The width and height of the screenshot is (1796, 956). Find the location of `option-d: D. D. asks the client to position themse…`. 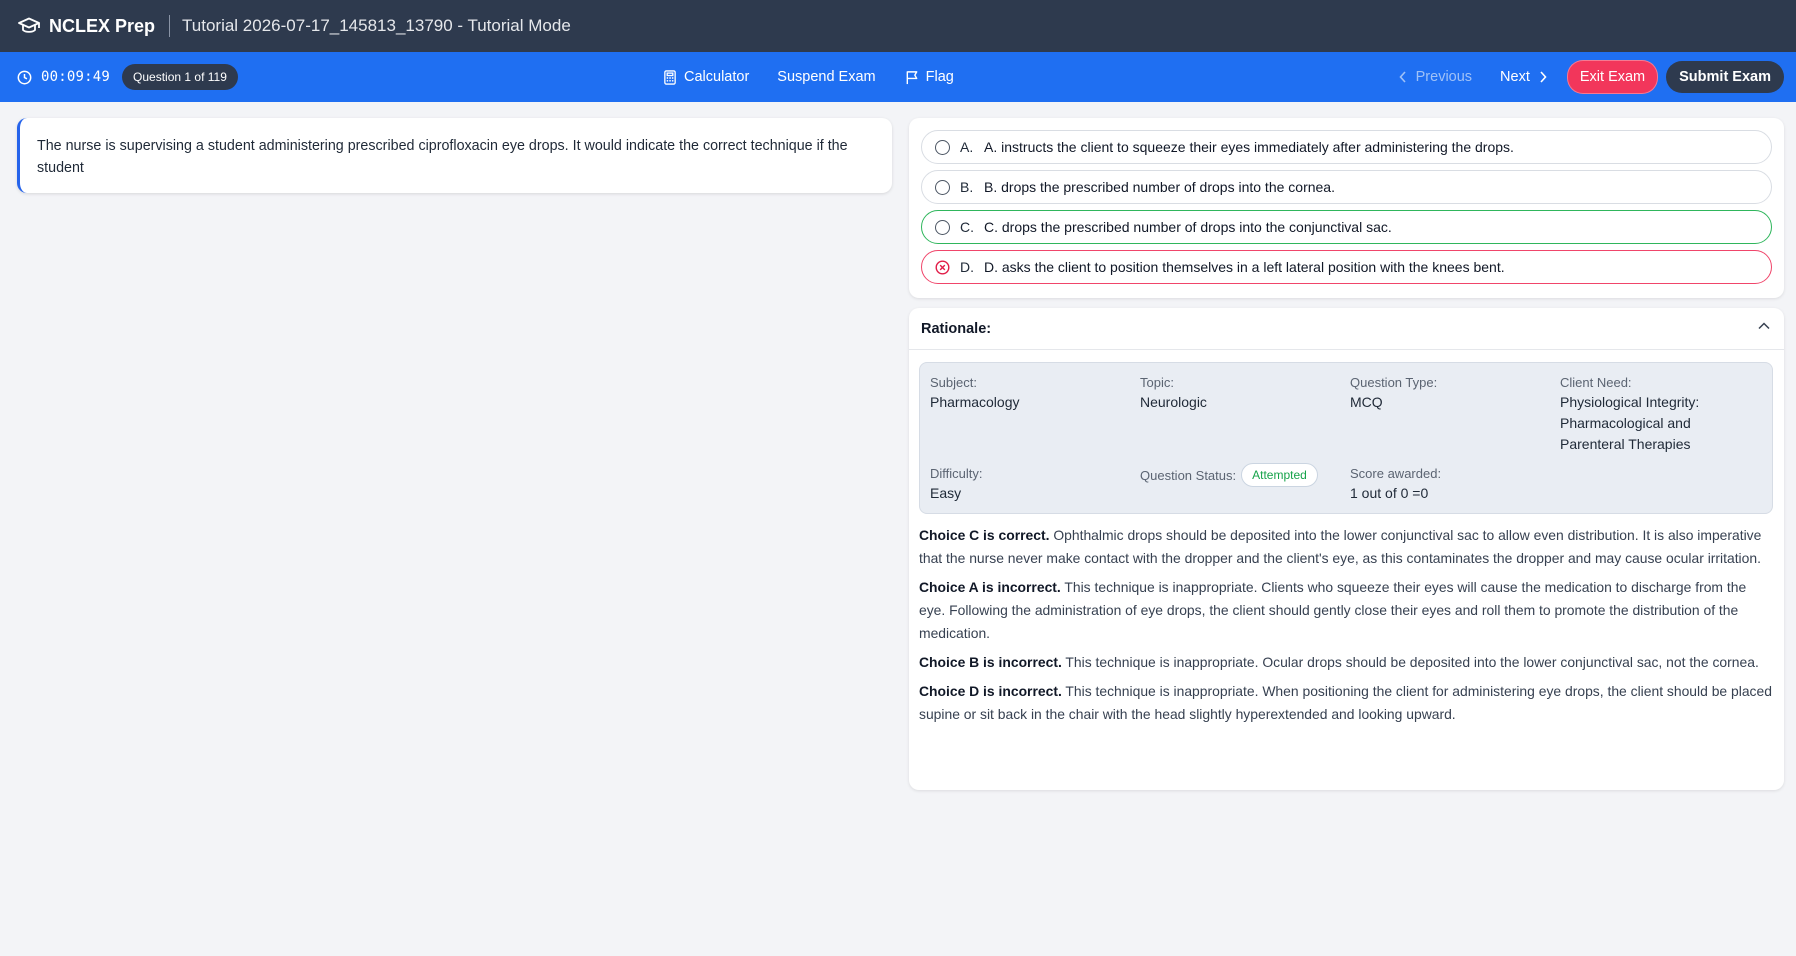

option-d: D. D. asks the client to position themse… is located at coordinates (1346, 267).